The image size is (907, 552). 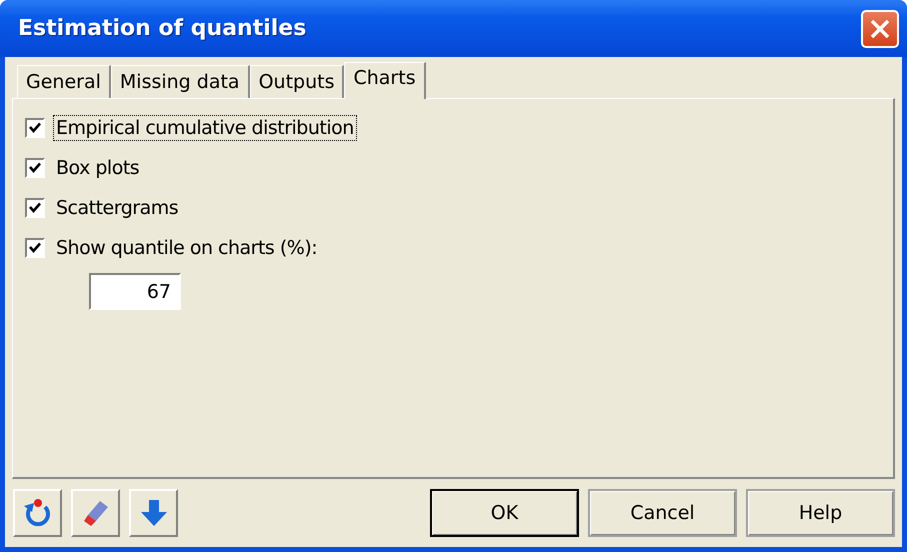 What do you see at coordinates (297, 81) in the screenshot?
I see `tab: Outputs` at bounding box center [297, 81].